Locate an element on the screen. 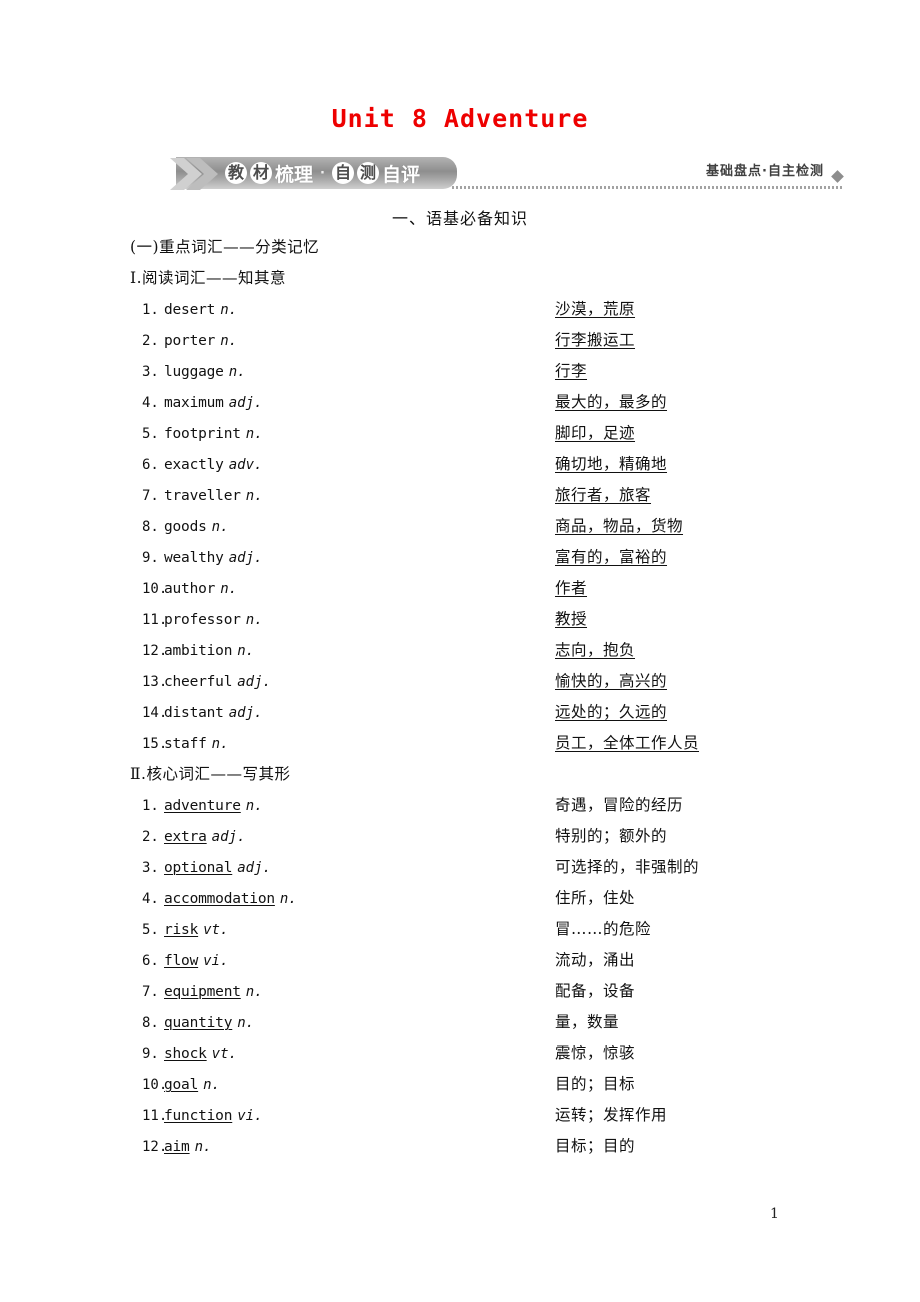 The image size is (920, 1302). diamond-bullet-icon is located at coordinates (837, 176).